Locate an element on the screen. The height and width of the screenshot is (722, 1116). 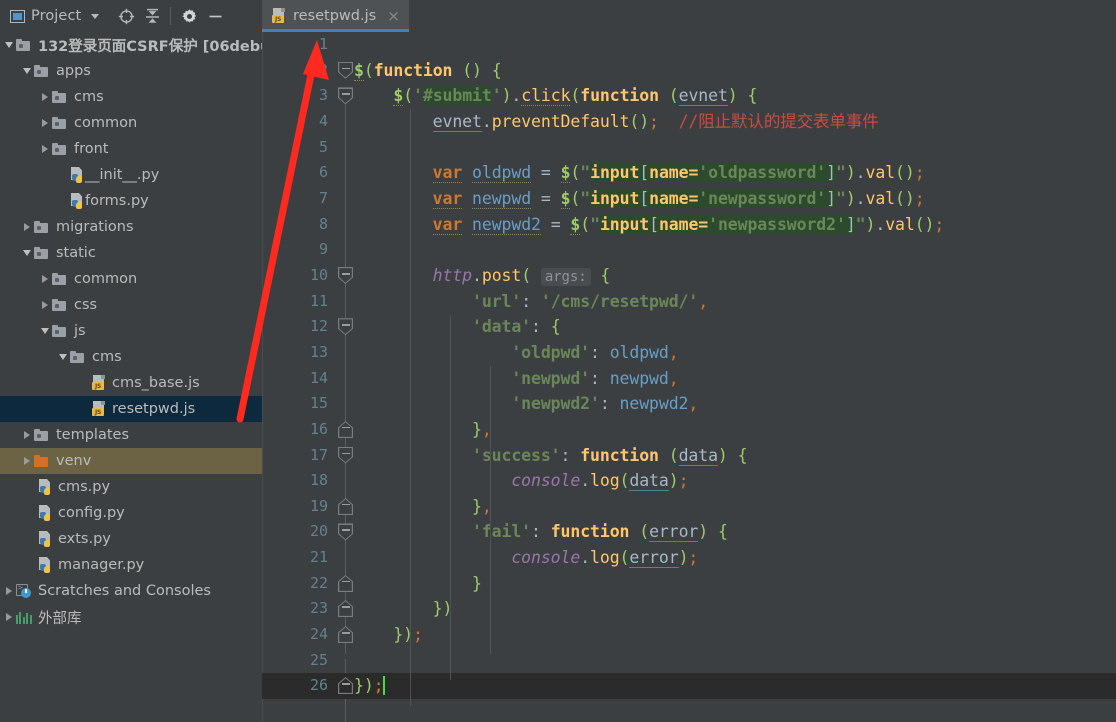
tree-item-migrations: migrations is located at coordinates (131, 227).